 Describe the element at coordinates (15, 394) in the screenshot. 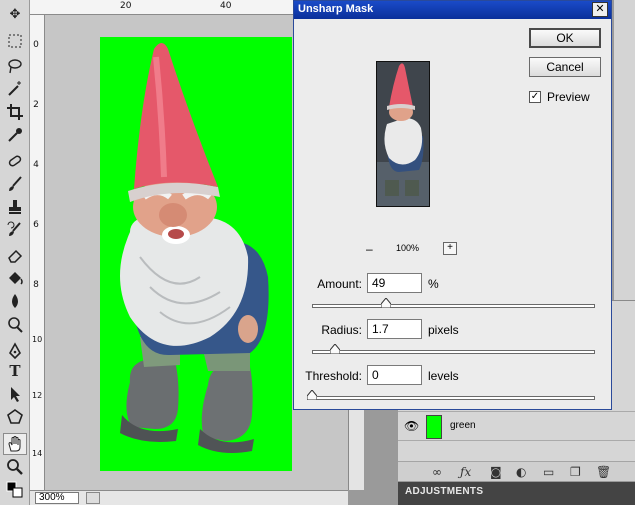

I see `path-selection-tool-icon` at that location.